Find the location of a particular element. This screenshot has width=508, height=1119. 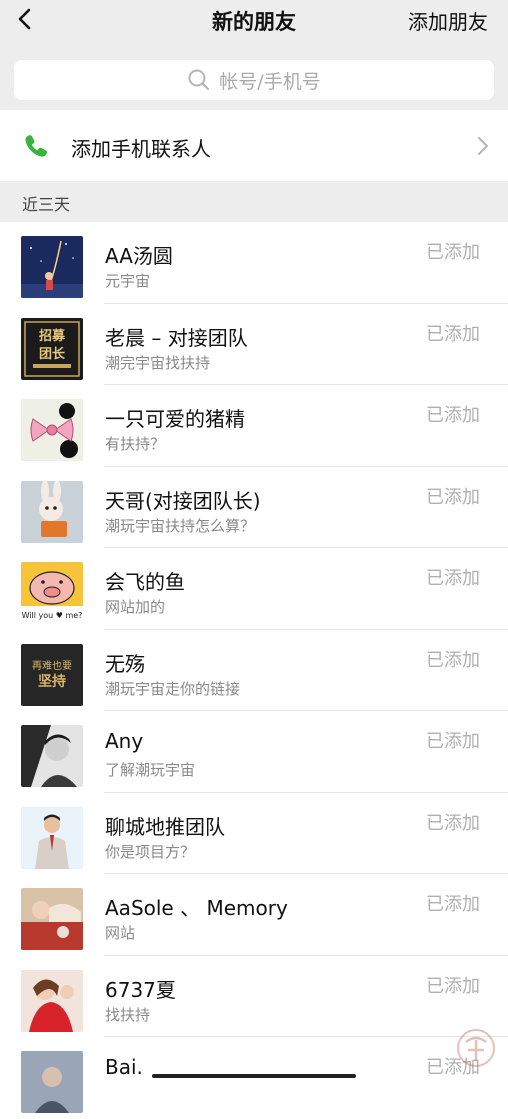

friend-message: 你是项目方？ is located at coordinates (150, 851).